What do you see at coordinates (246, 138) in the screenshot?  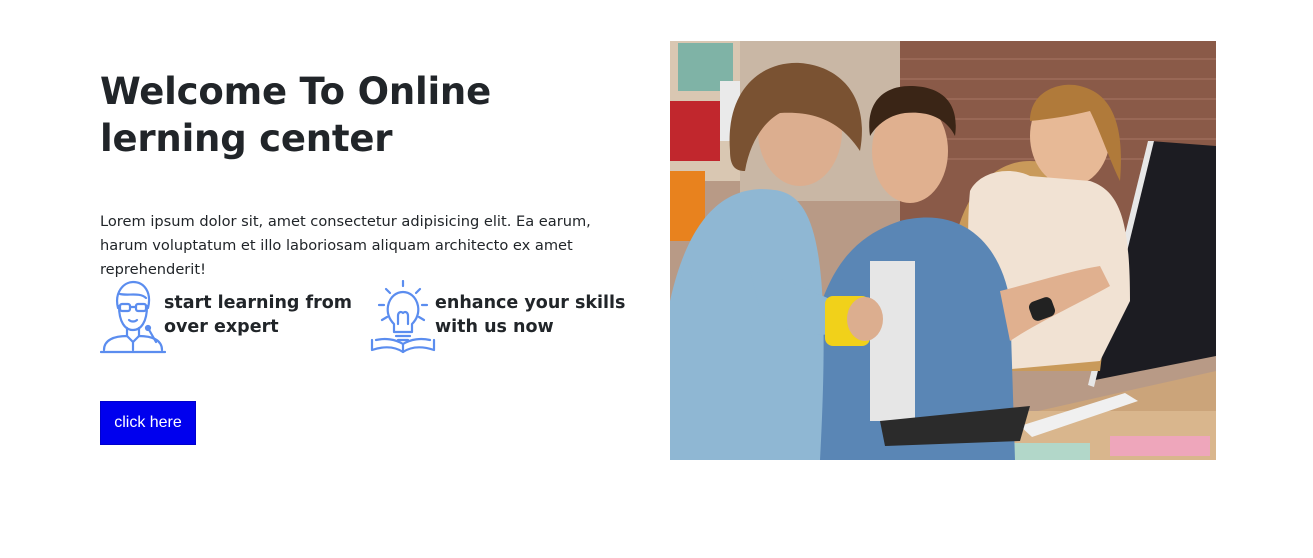 I see `title-line-2: lerning center` at bounding box center [246, 138].